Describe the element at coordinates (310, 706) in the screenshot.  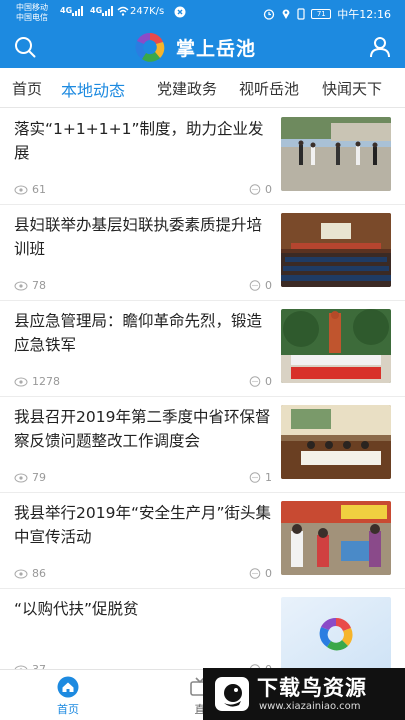
I see `watermark-url: www.xiazainiao.com` at that location.